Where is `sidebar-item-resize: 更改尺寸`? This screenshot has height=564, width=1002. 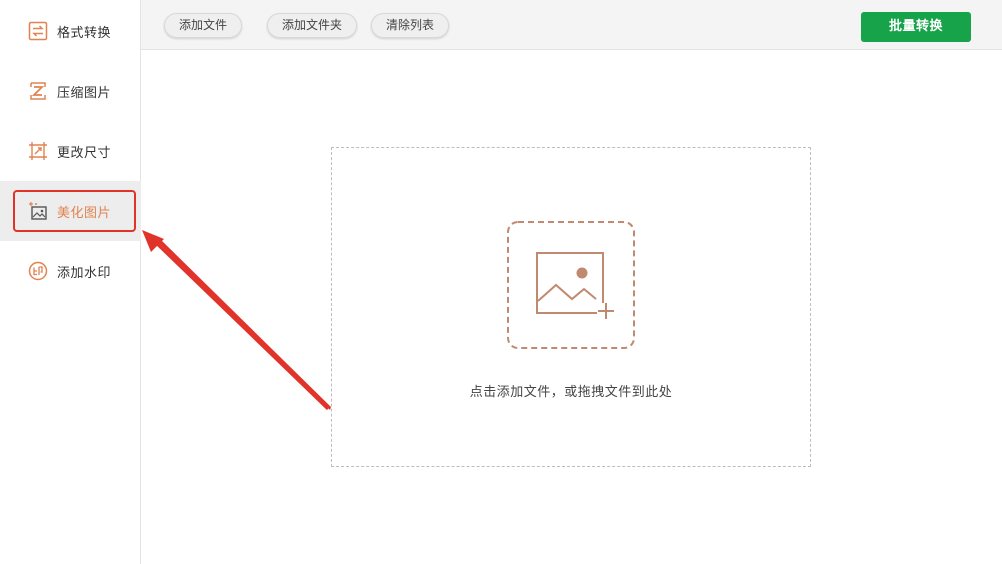
sidebar-item-resize: 更改尺寸 is located at coordinates (70, 151).